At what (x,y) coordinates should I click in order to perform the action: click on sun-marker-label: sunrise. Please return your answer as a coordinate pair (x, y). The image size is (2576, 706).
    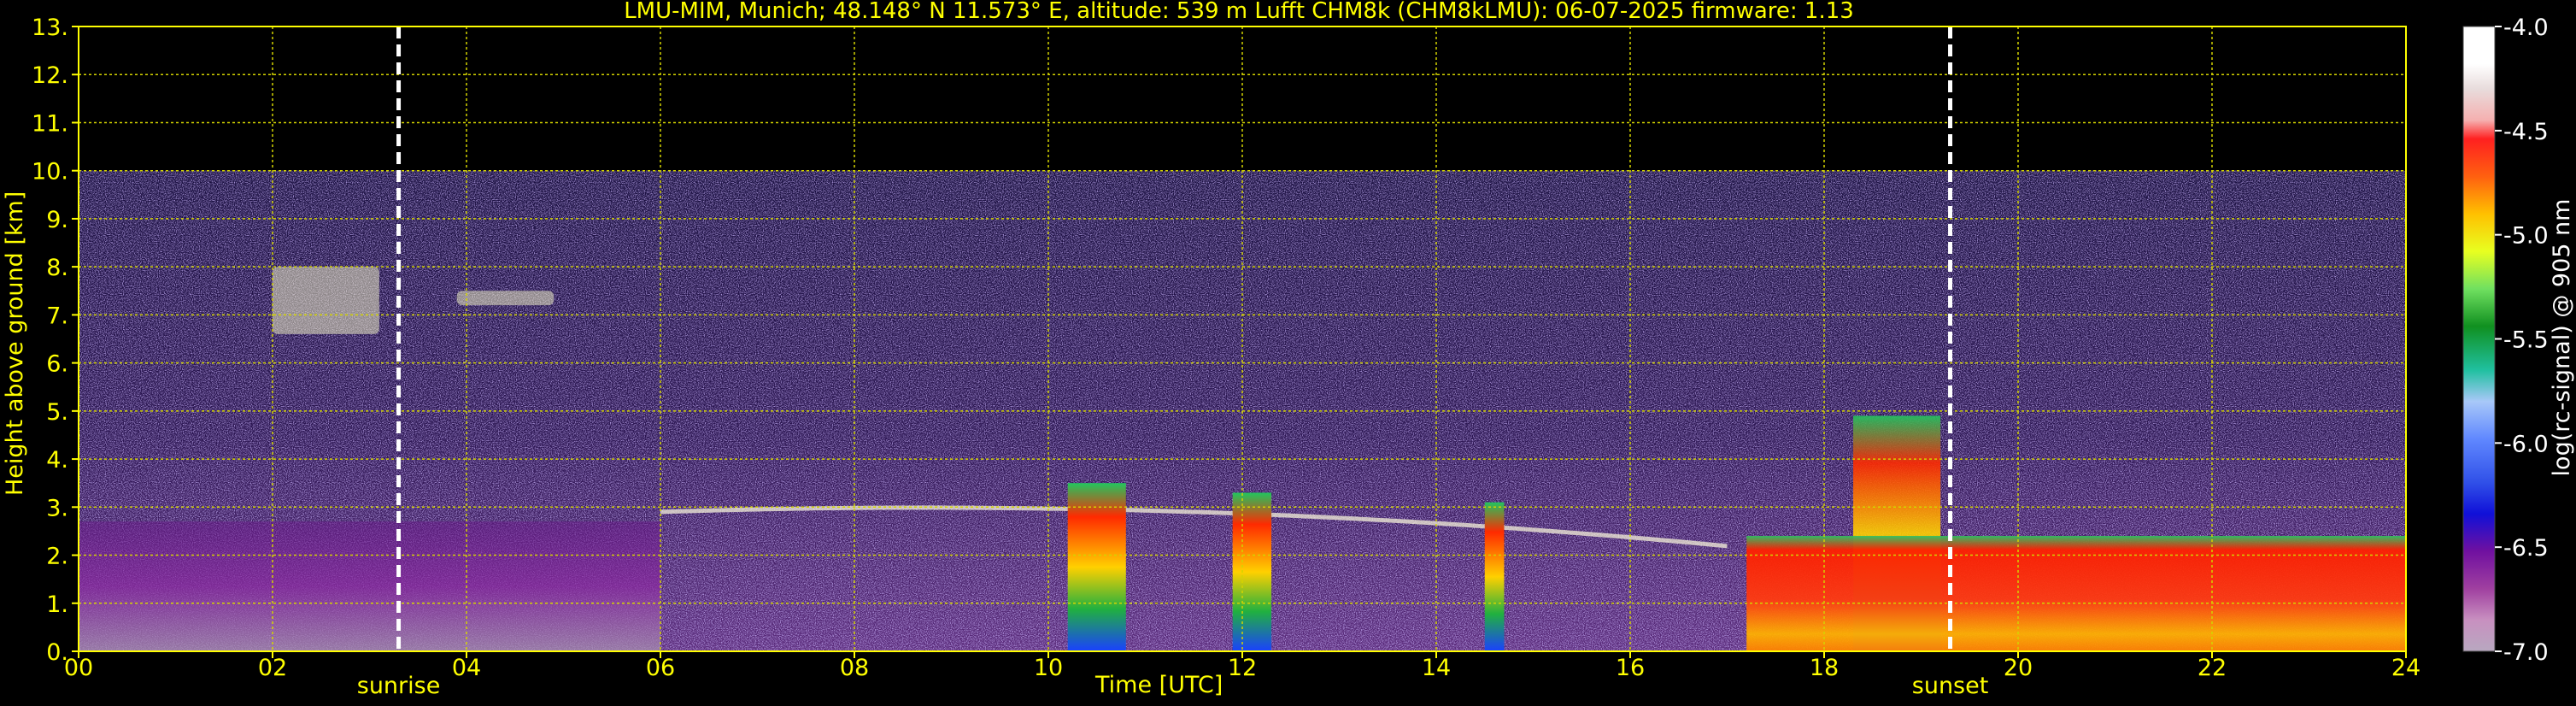
    Looking at the image, I should click on (399, 686).